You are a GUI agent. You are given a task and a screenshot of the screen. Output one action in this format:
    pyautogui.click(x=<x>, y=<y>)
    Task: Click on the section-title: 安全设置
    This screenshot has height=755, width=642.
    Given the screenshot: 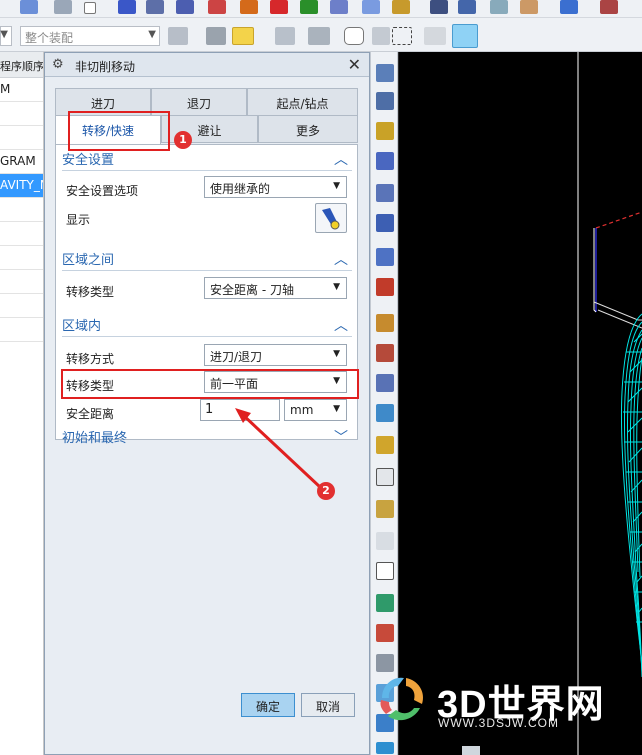 What is the action you would take?
    pyautogui.click(x=88, y=160)
    